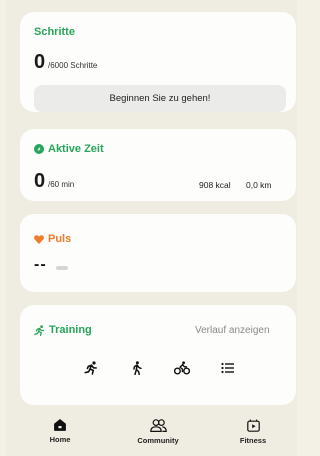  What do you see at coordinates (40, 264) in the screenshot?
I see `pulse-value: --` at bounding box center [40, 264].